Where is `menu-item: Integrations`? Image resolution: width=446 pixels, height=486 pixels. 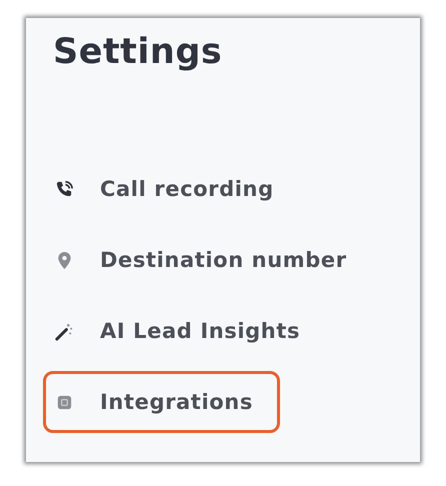 menu-item: Integrations is located at coordinates (161, 402).